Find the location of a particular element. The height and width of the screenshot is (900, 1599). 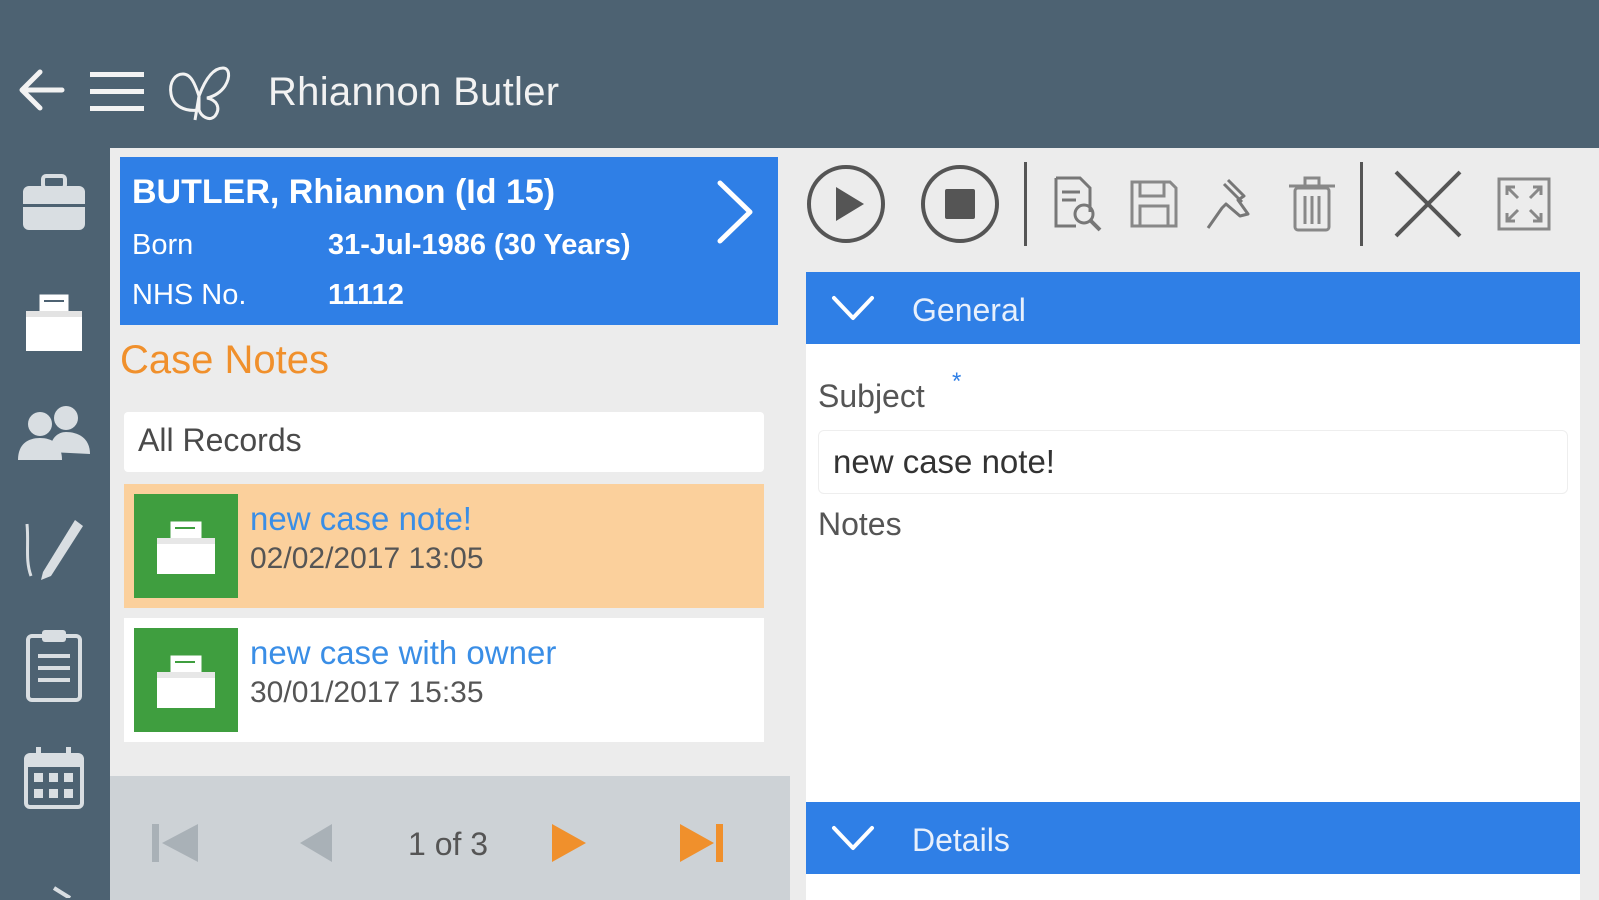

calendar-icon is located at coordinates (54, 778).